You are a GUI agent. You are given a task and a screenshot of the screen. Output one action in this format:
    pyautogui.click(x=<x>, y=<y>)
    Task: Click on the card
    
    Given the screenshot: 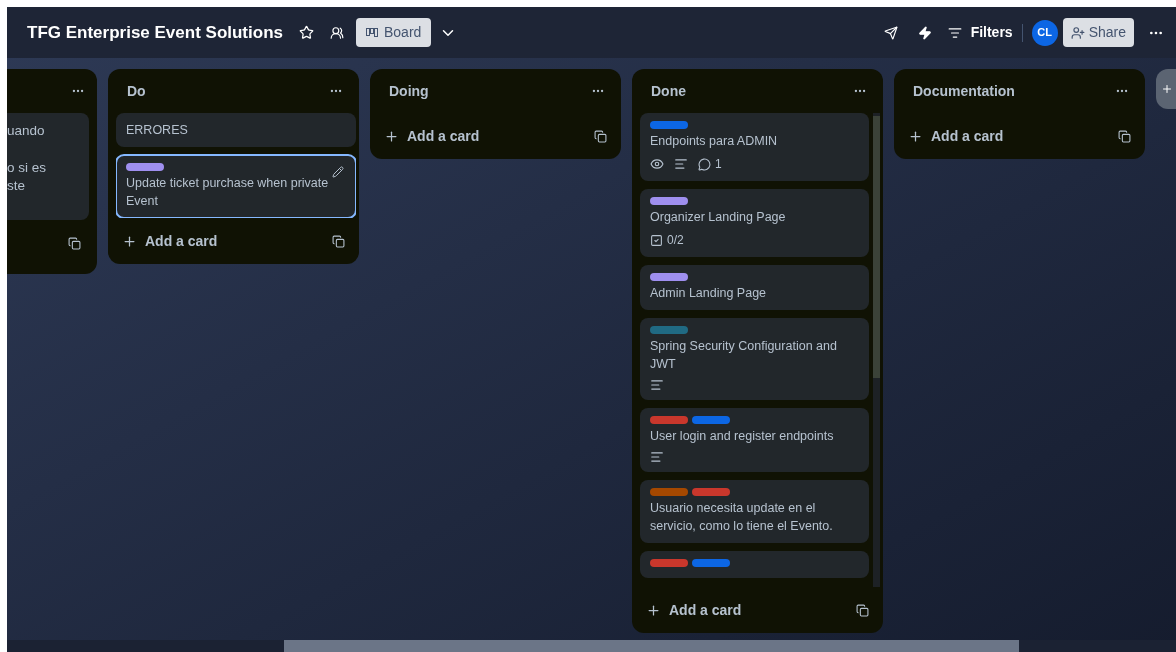 What is the action you would take?
    pyautogui.click(x=754, y=564)
    